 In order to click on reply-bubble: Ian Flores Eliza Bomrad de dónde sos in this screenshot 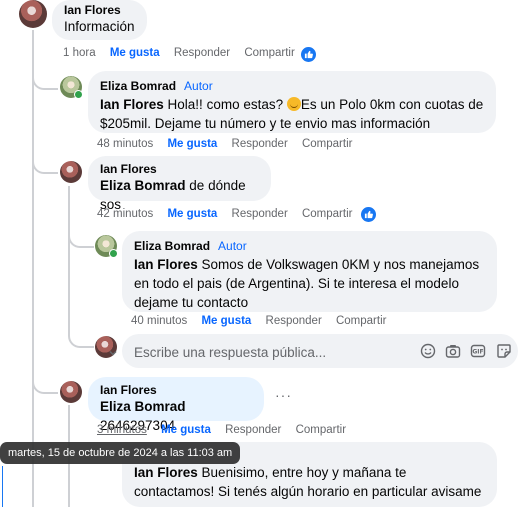, I will do `click(179, 184)`.